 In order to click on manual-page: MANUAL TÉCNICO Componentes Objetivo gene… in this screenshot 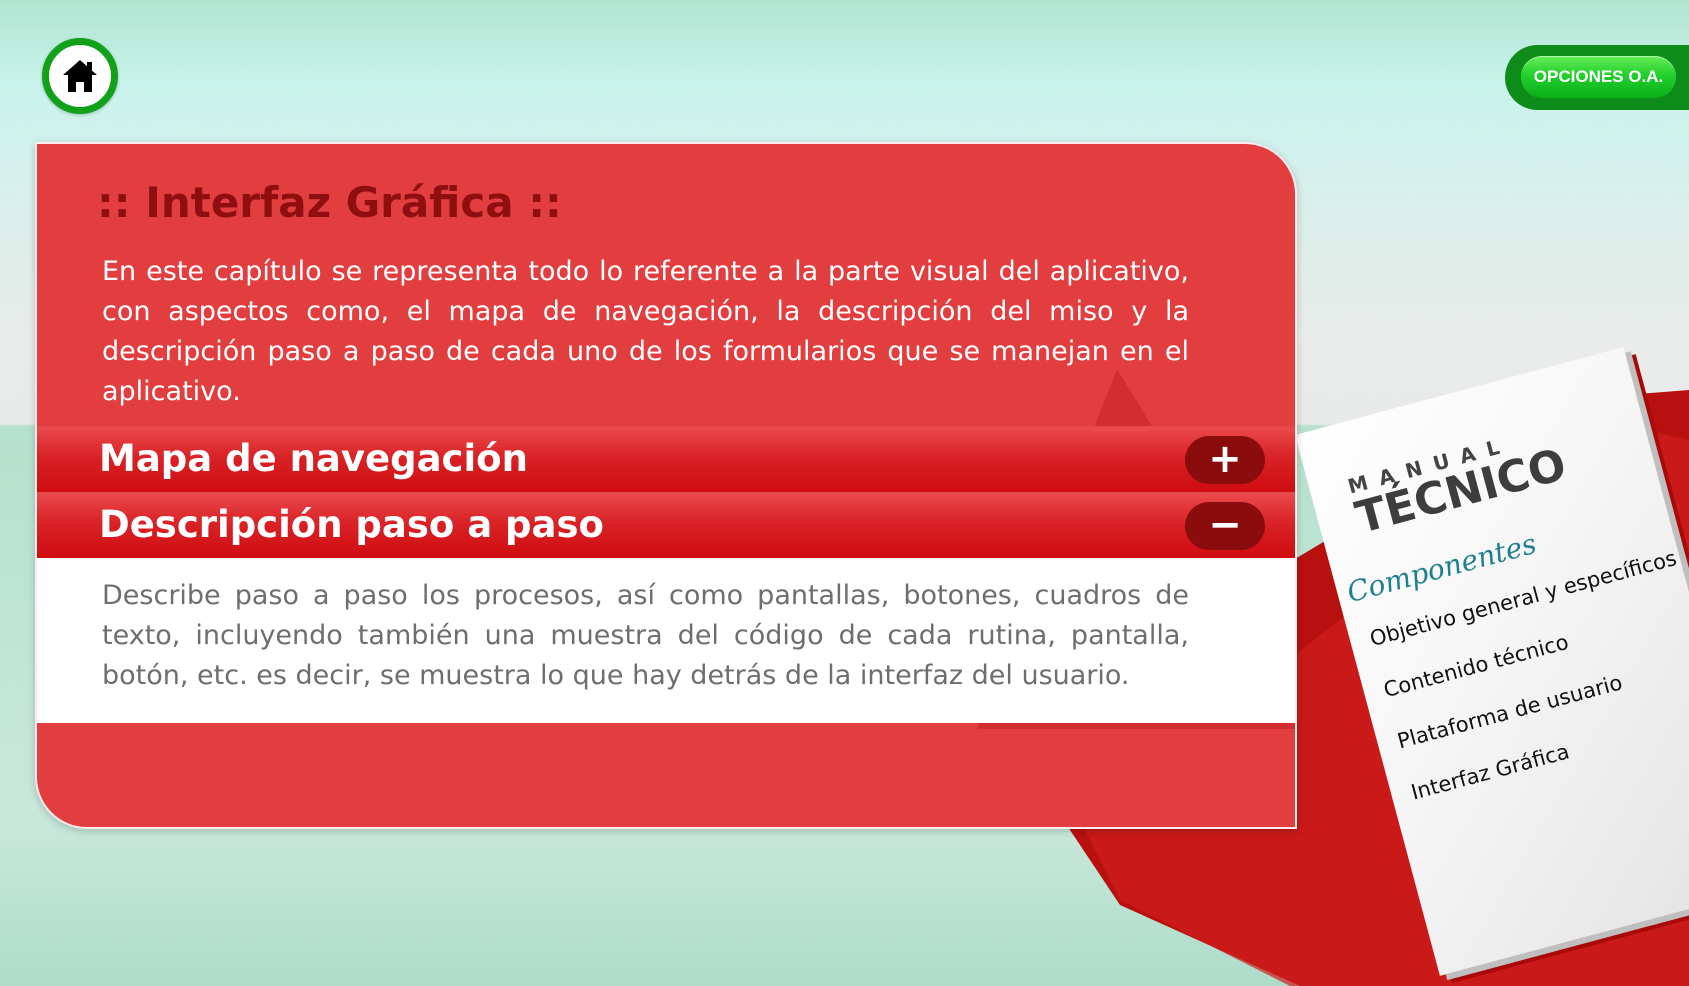, I will do `click(1492, 661)`.